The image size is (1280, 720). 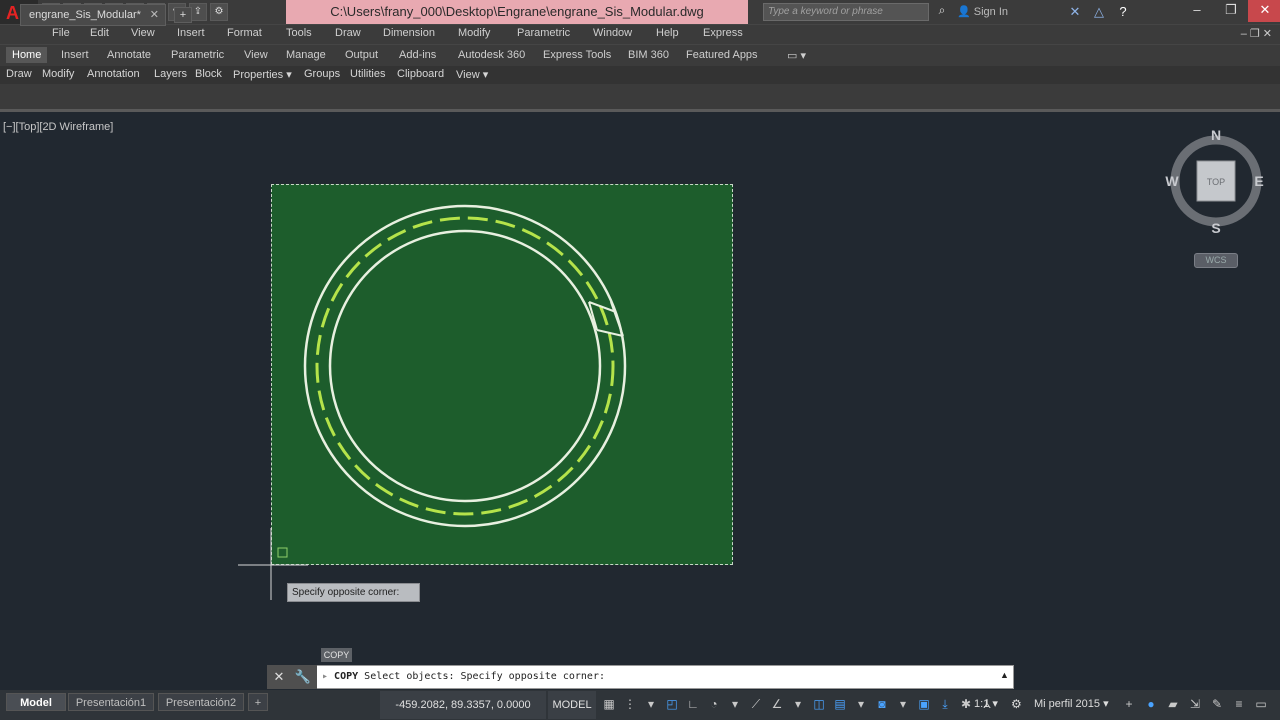 I want to click on a360-icon: △, so click(x=1099, y=12).